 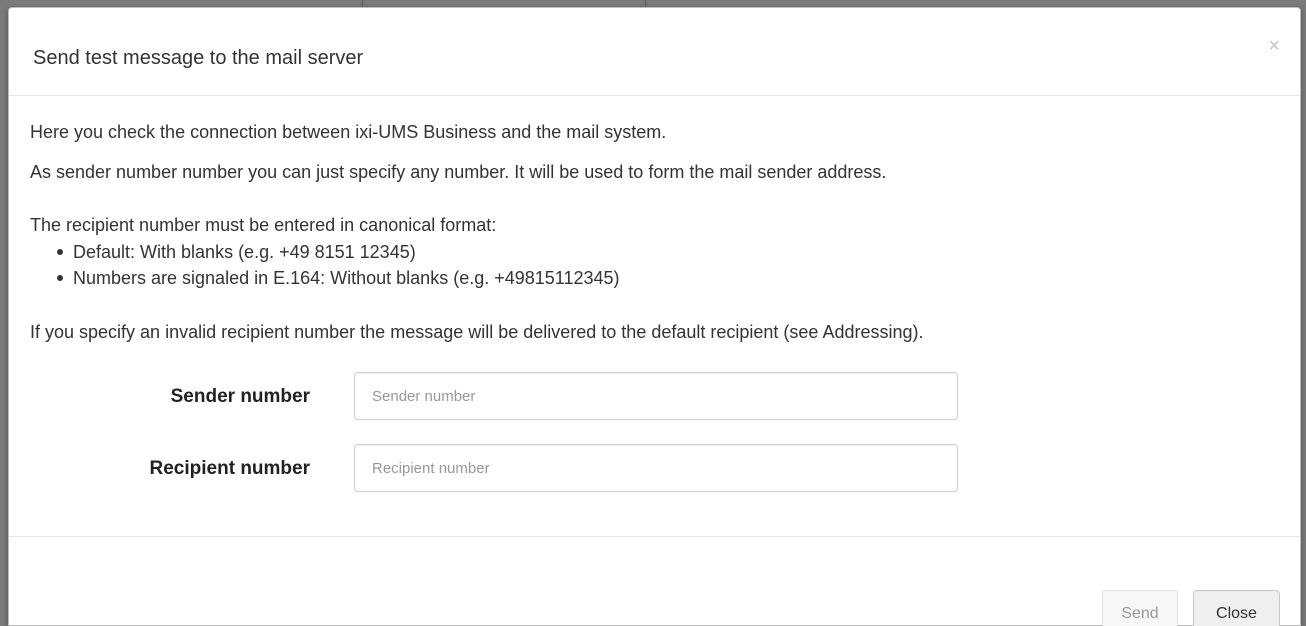 I want to click on sender-number-row: Sender number, so click(x=654, y=397).